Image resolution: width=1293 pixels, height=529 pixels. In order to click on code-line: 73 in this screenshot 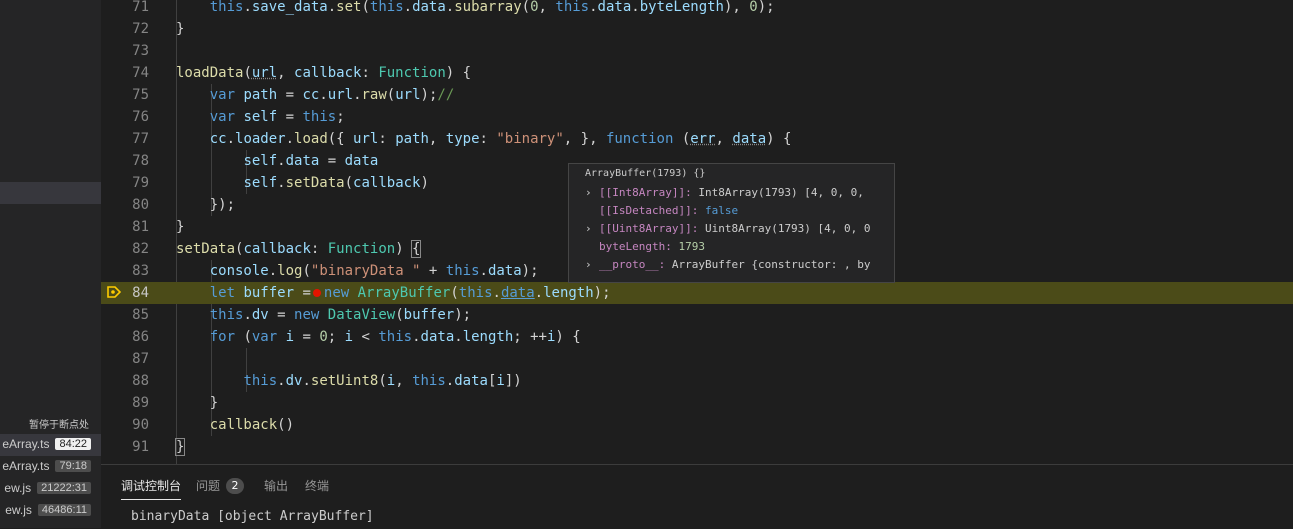, I will do `click(697, 51)`.